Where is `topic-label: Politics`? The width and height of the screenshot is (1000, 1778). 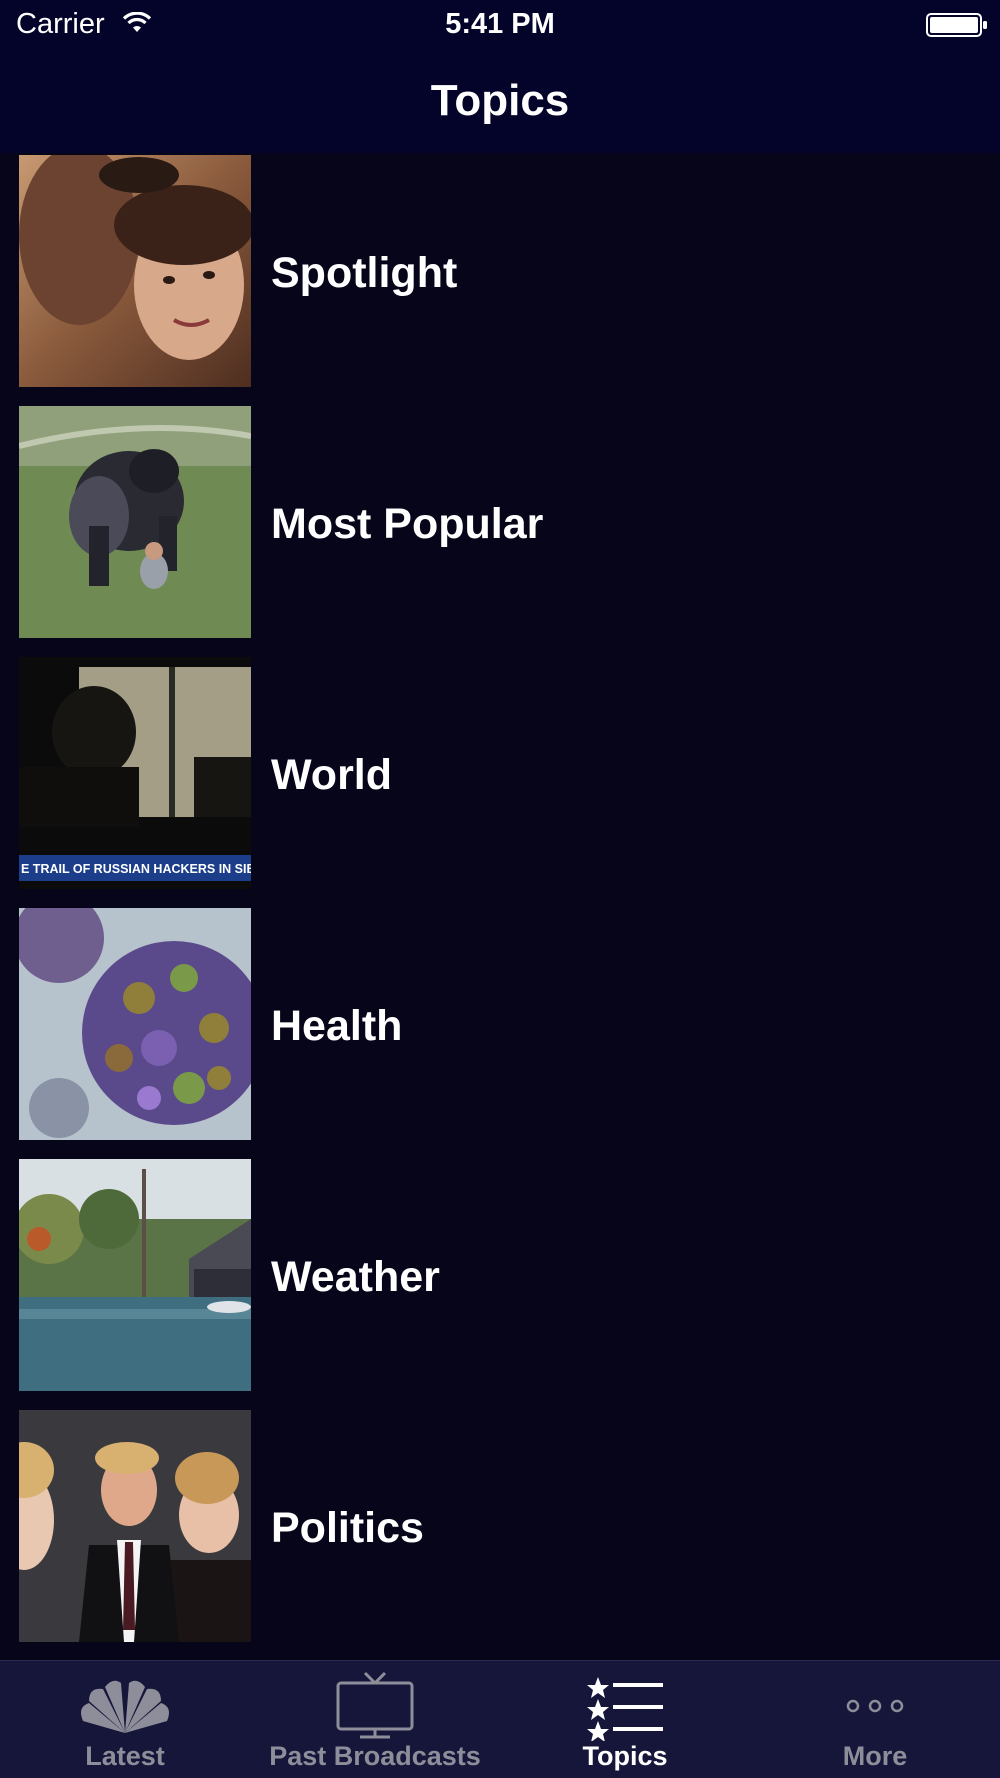
topic-label: Politics is located at coordinates (347, 1528).